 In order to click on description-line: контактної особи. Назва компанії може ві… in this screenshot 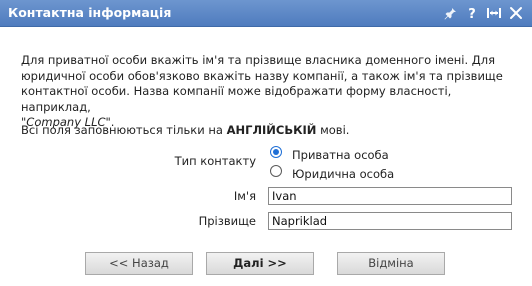, I will do `click(236, 99)`.